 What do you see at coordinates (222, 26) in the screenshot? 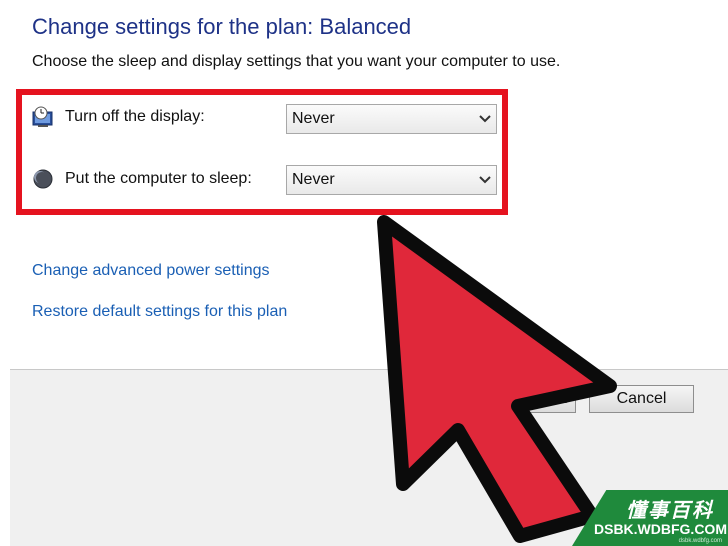
I see `page-title: Change settings for the plan: Balanced` at bounding box center [222, 26].